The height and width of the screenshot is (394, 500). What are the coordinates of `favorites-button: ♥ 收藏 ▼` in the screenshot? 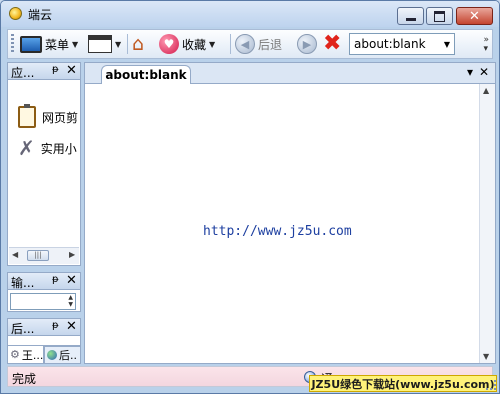 It's located at (187, 44).